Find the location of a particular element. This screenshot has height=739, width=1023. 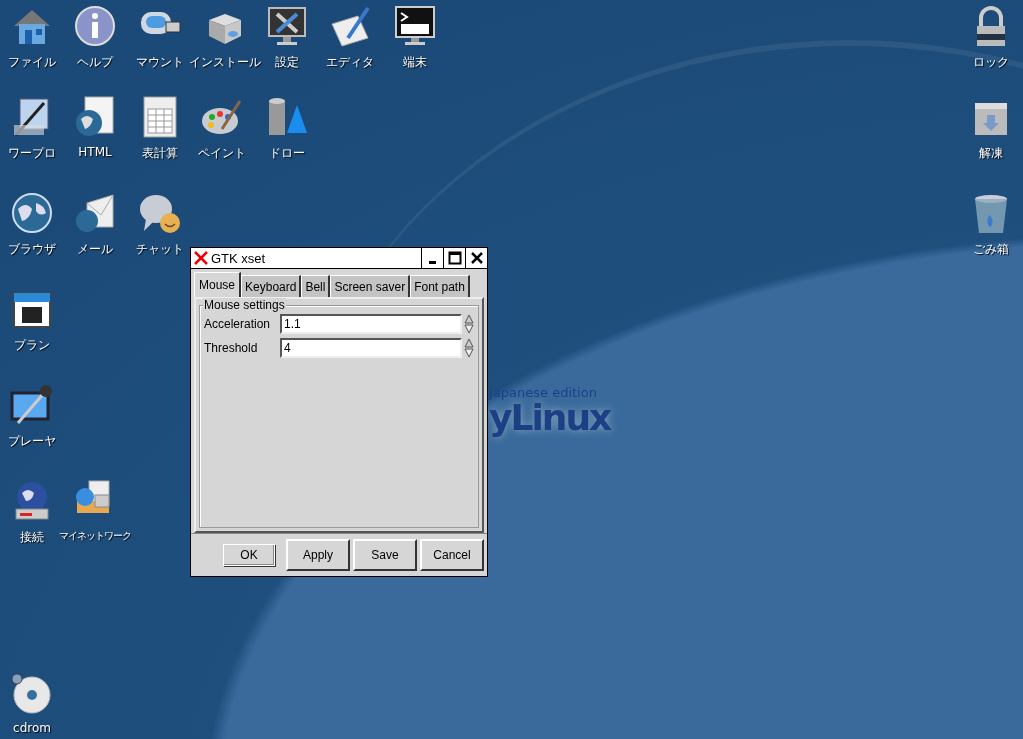

tab: Keyboard is located at coordinates (271, 286).